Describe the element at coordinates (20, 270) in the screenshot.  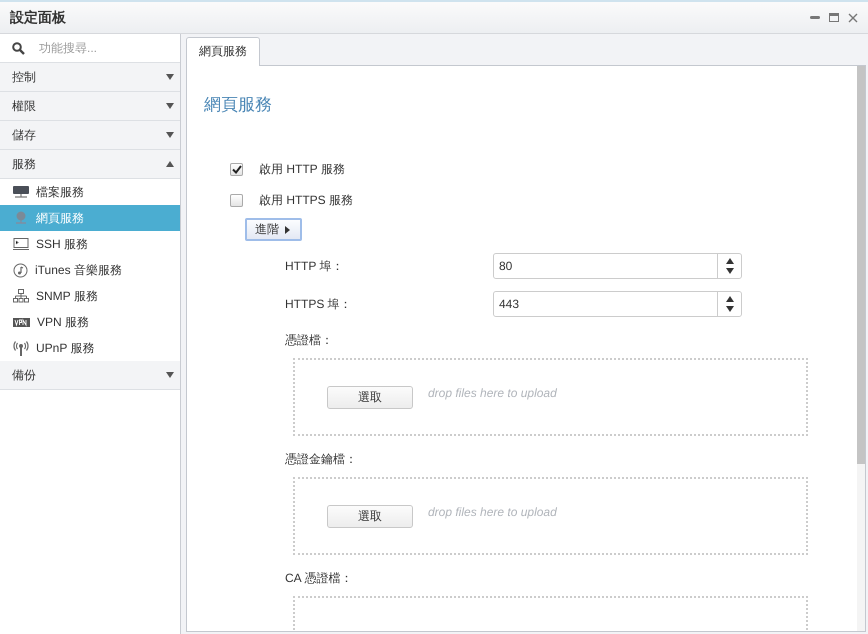
I see `music-note-icon` at that location.